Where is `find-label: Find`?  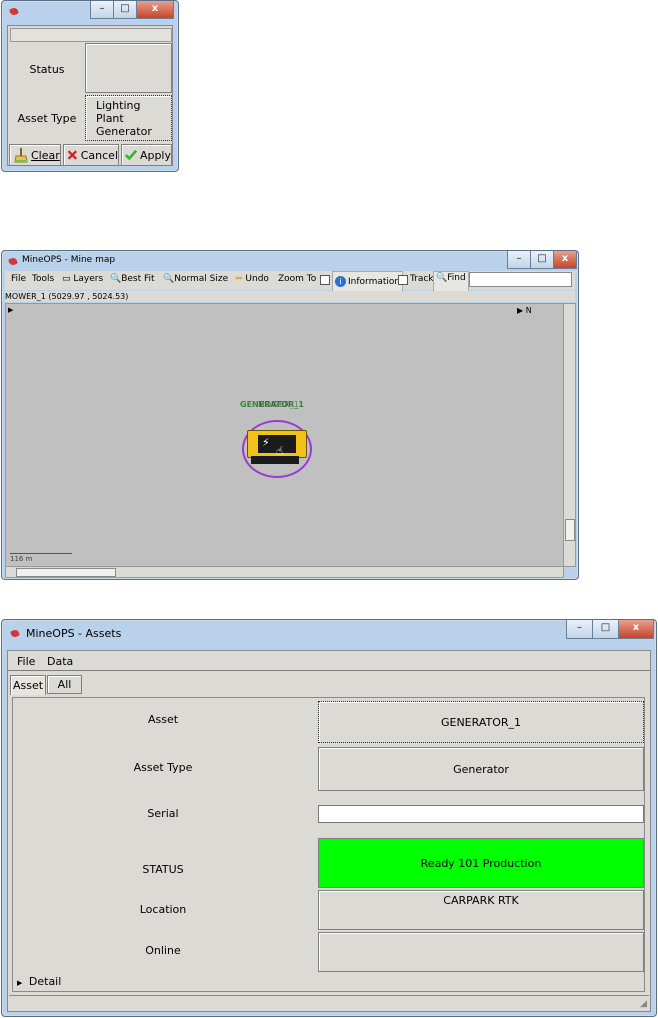
find-label: Find is located at coordinates (456, 278).